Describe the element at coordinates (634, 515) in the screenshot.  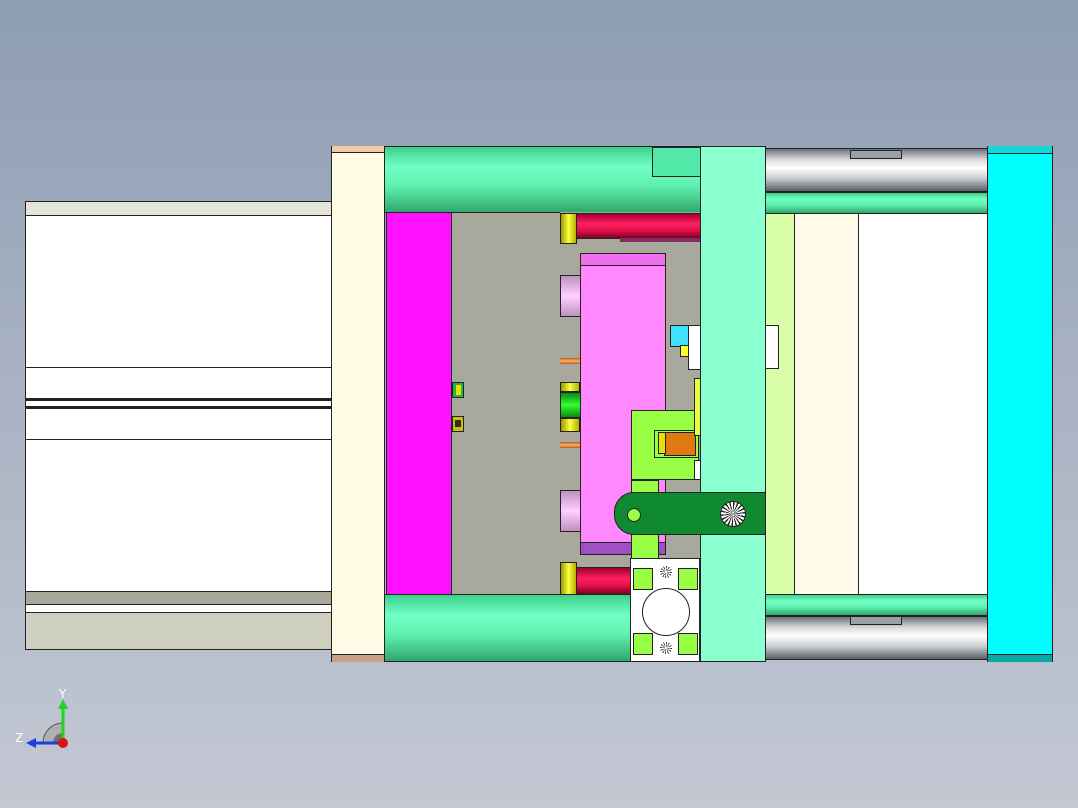
I see `link-bar-hole` at that location.